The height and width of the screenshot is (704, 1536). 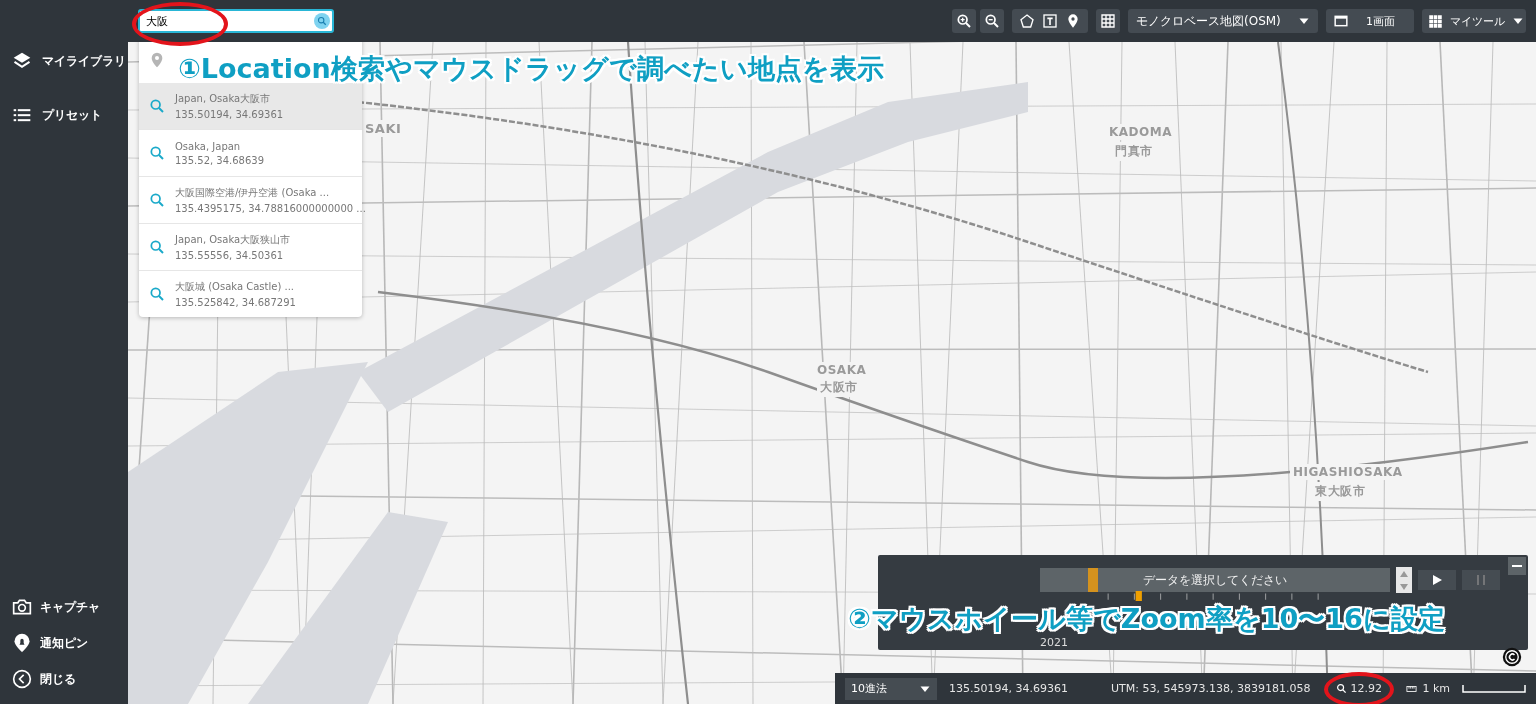 I want to click on grid-dots-icon, so click(x=1435, y=21).